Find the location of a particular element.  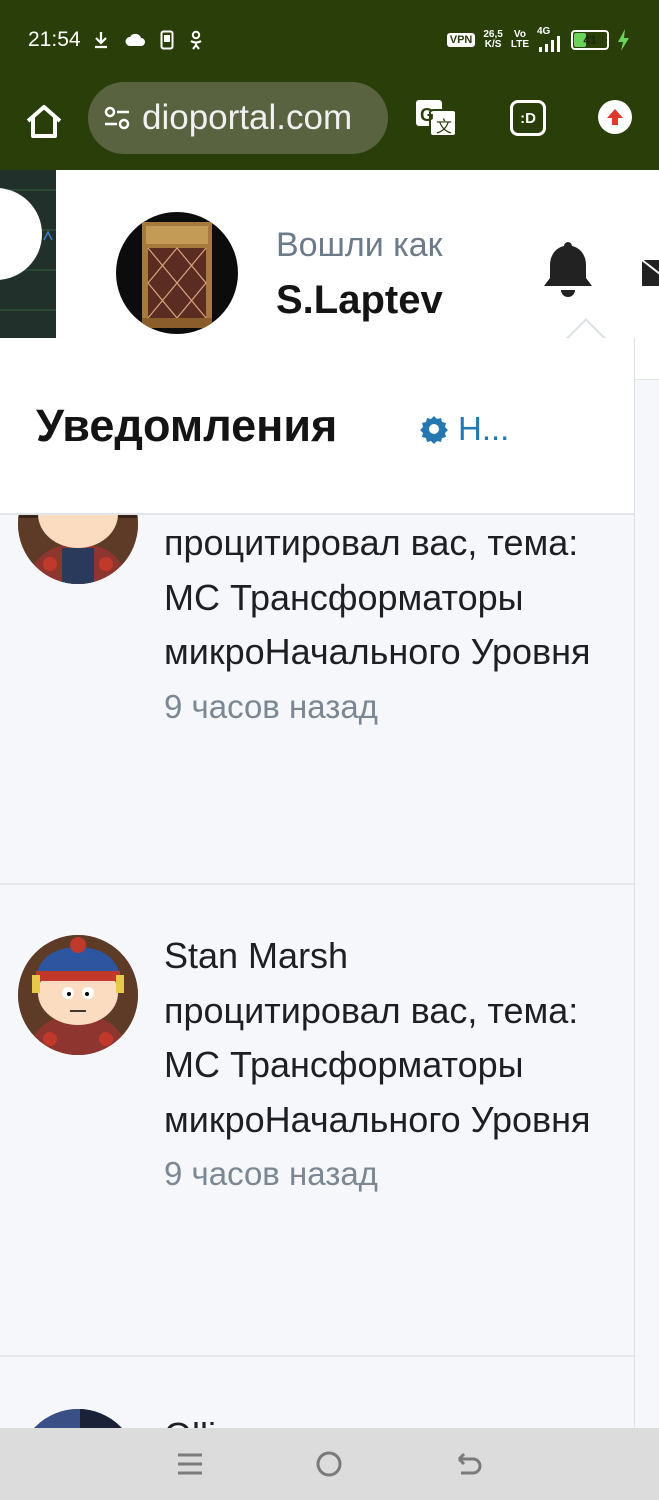

url-text: dioportal.com is located at coordinates (262, 118).